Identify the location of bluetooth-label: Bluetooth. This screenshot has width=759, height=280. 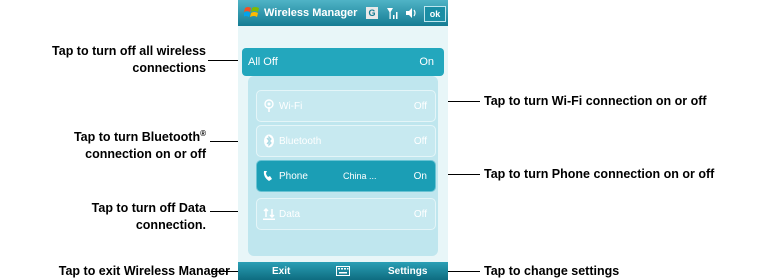
(300, 141).